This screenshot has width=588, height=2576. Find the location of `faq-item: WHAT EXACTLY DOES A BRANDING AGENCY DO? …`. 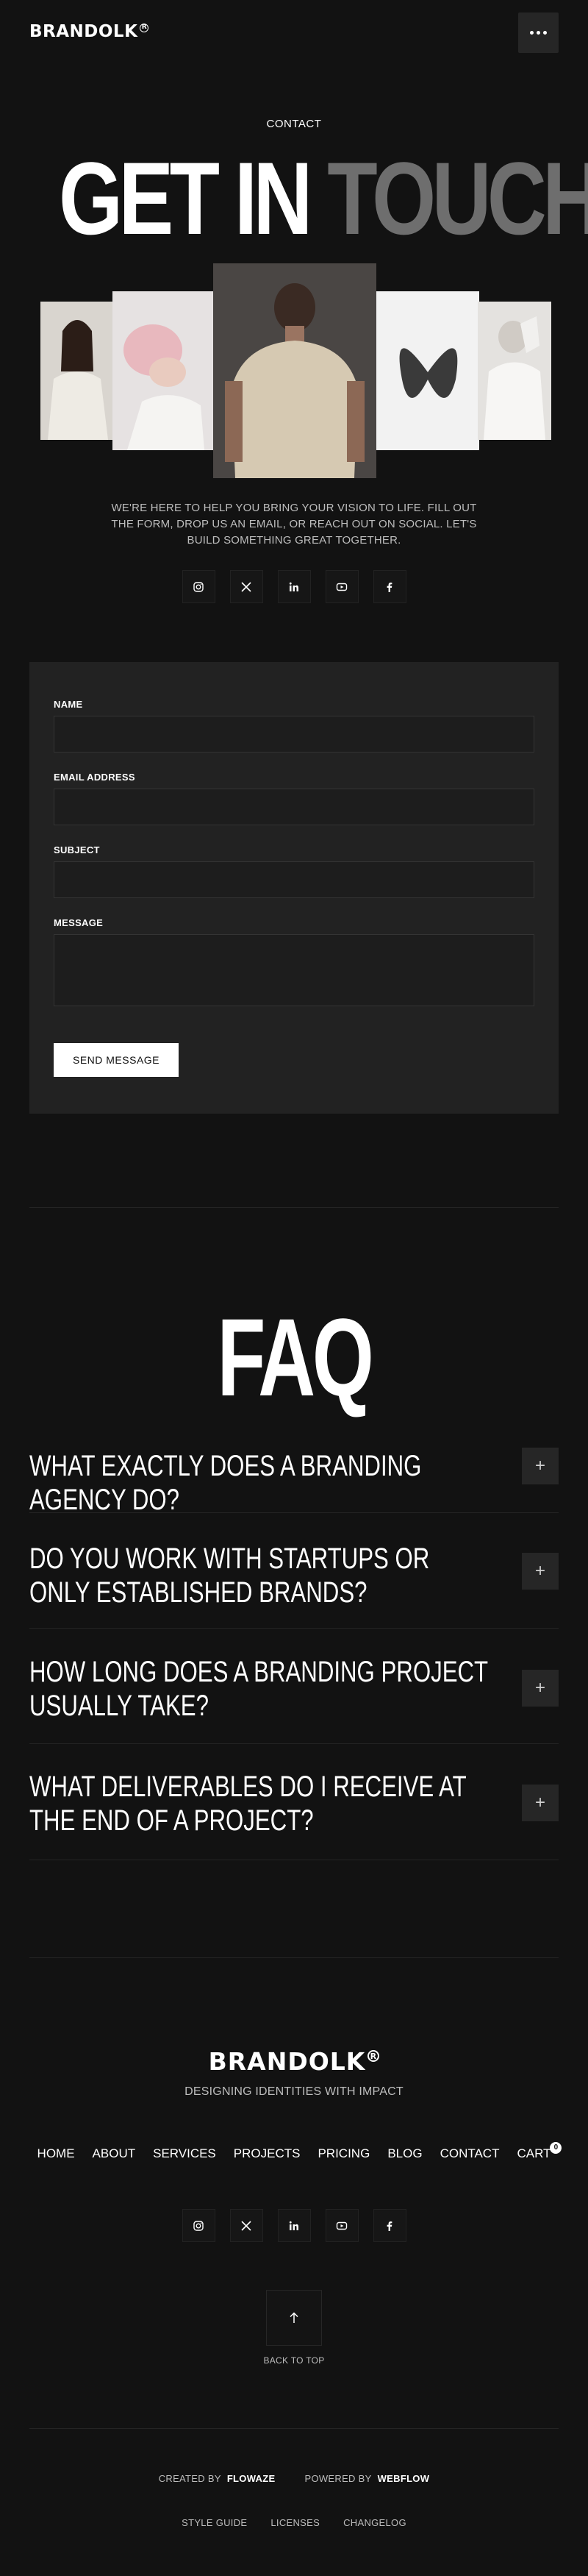

faq-item: WHAT EXACTLY DOES A BRANDING AGENCY DO? … is located at coordinates (294, 1482).